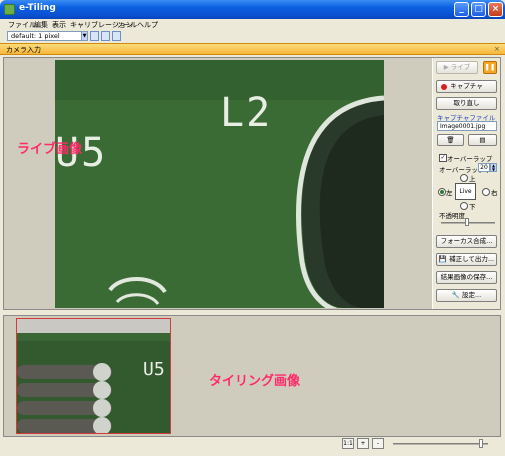 The image size is (505, 456). What do you see at coordinates (460, 67) in the screenshot?
I see `live-button-label: ライブ` at bounding box center [460, 67].